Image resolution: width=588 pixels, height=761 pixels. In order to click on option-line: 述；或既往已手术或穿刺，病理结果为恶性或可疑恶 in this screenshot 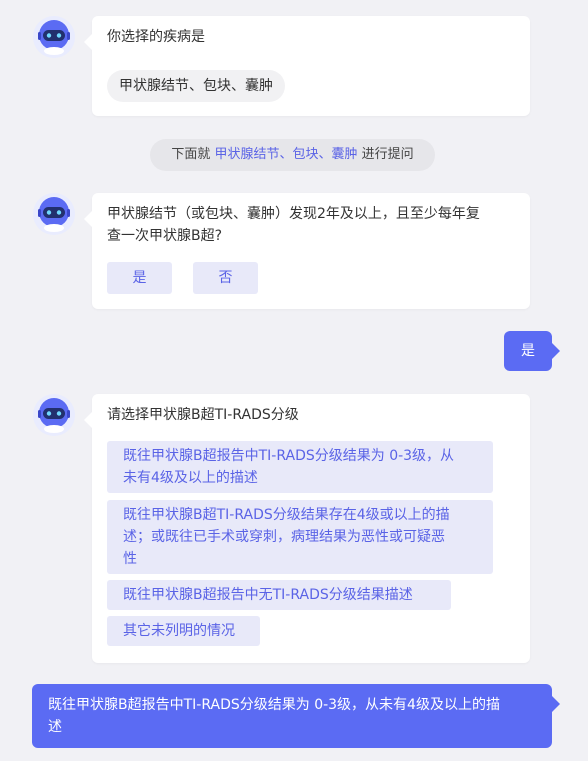, I will do `click(284, 537)`.